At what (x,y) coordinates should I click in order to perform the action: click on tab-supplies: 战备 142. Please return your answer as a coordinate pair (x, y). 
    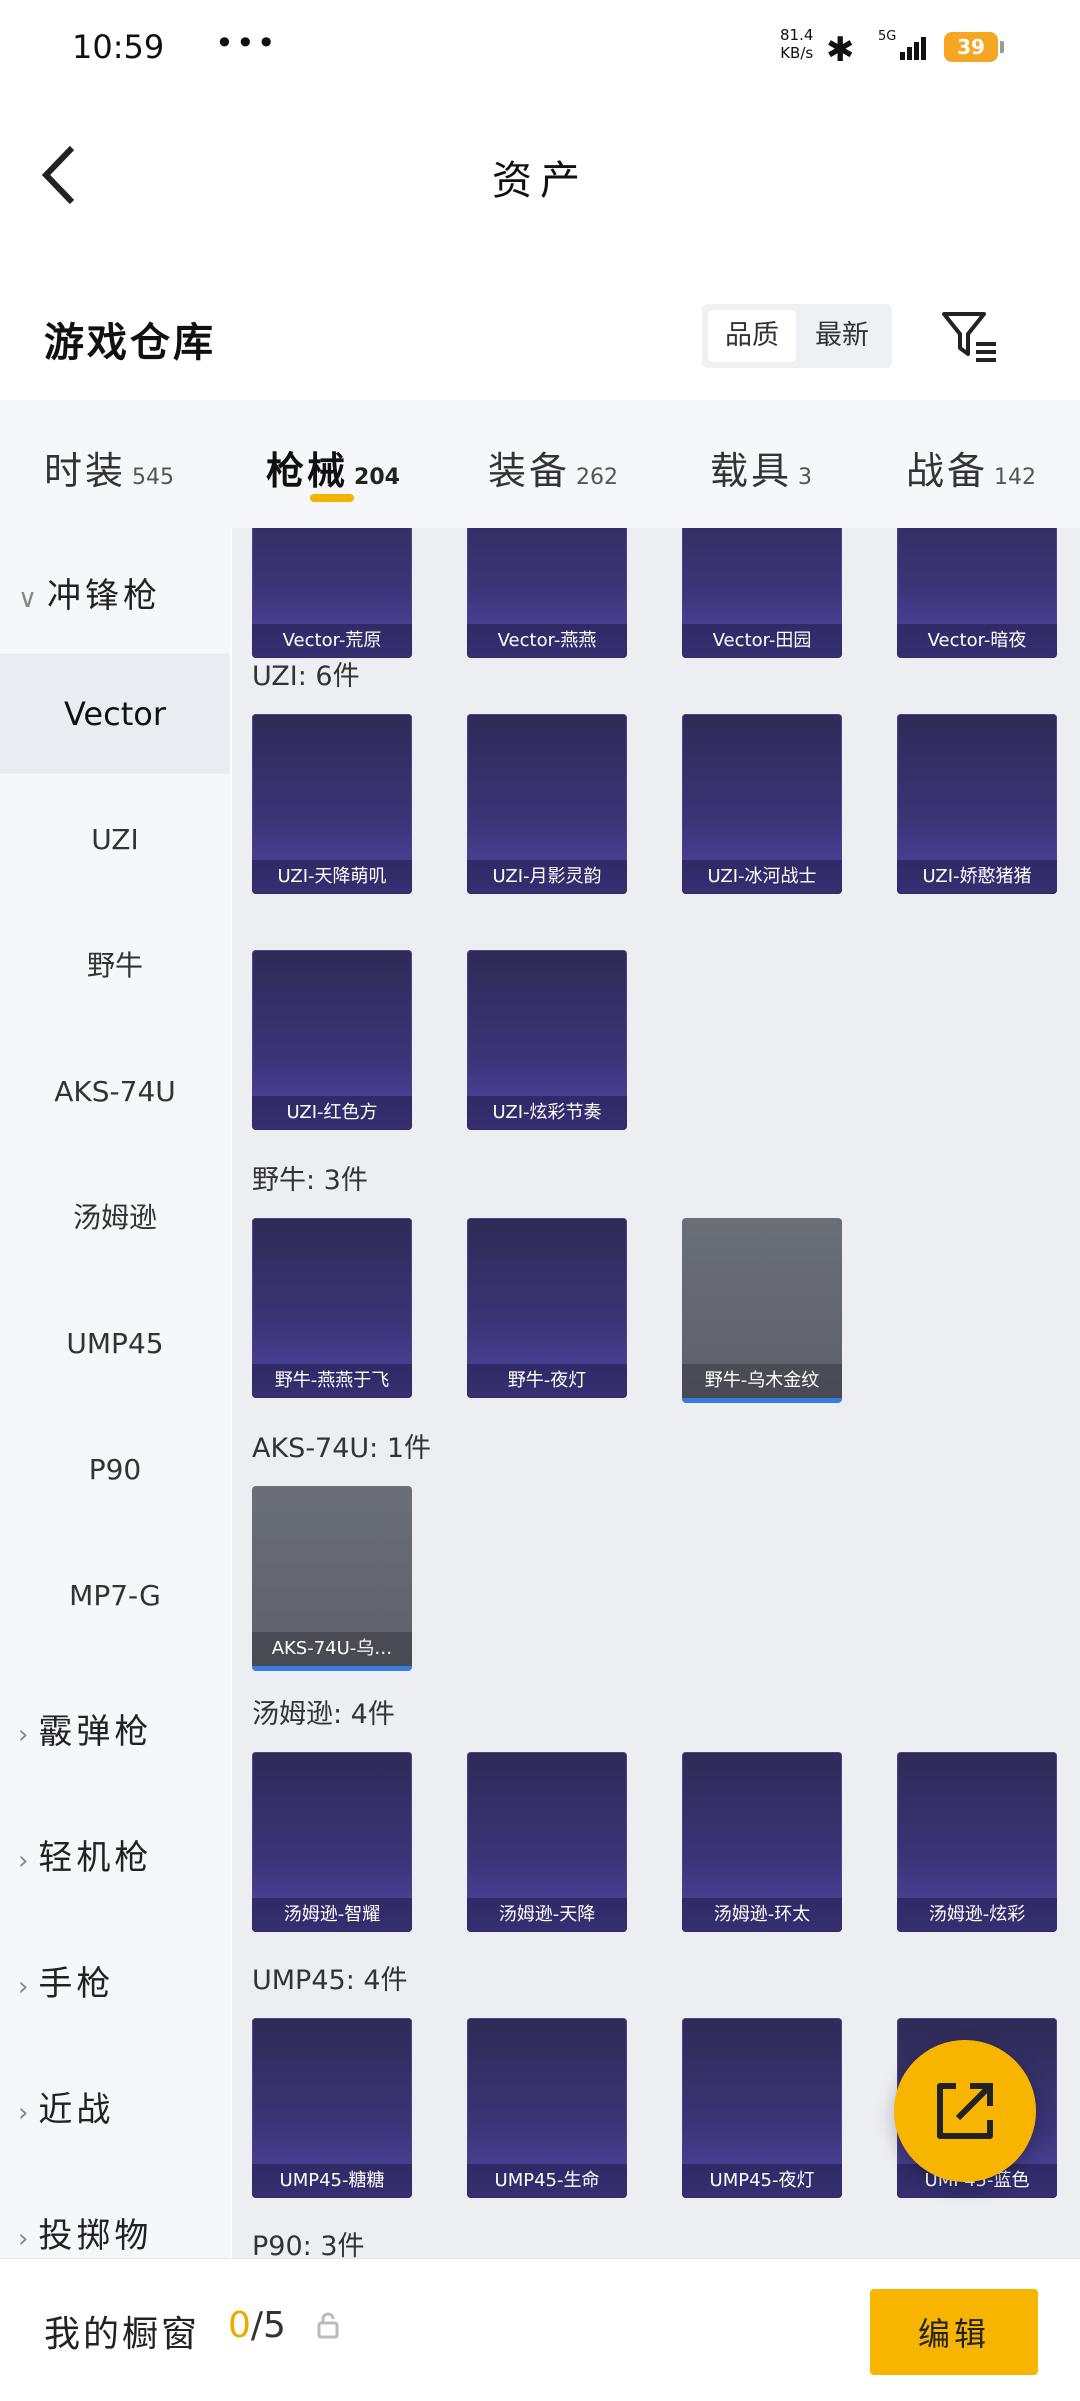
    Looking at the image, I should click on (971, 467).